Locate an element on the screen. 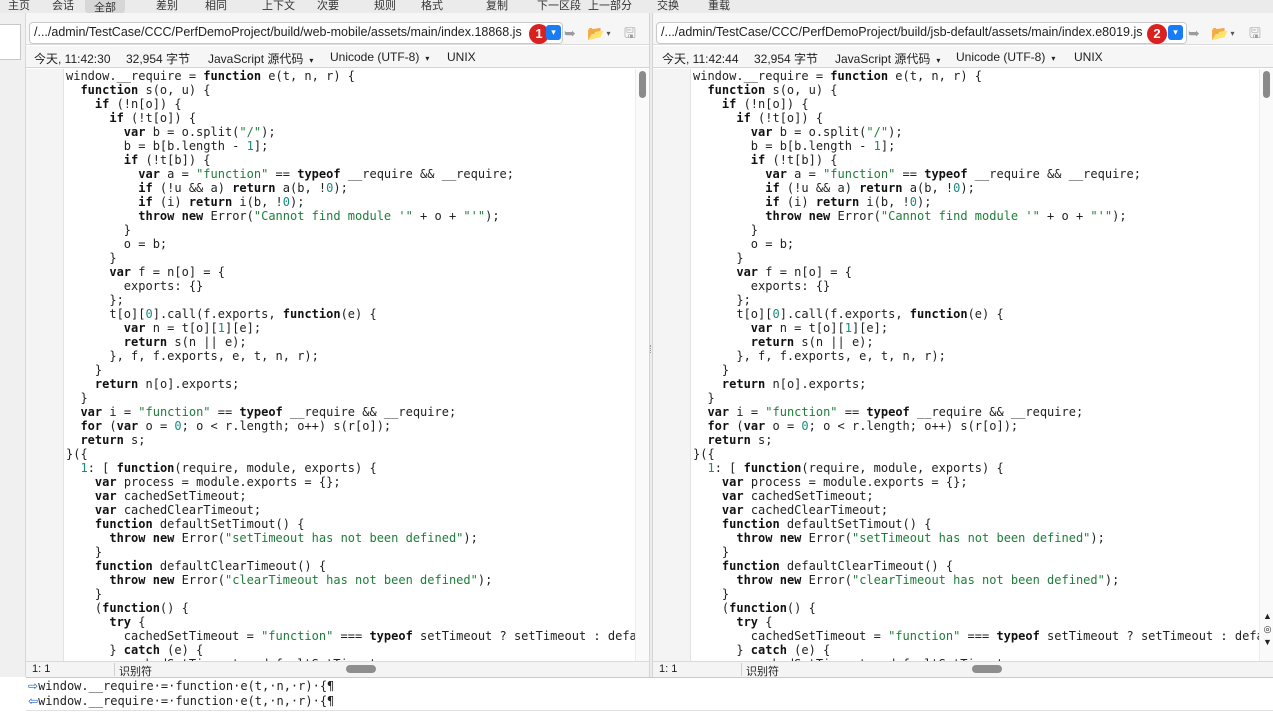 Image resolution: width=1273 pixels, height=714 pixels. toolbar-item: 相同 is located at coordinates (216, 6).